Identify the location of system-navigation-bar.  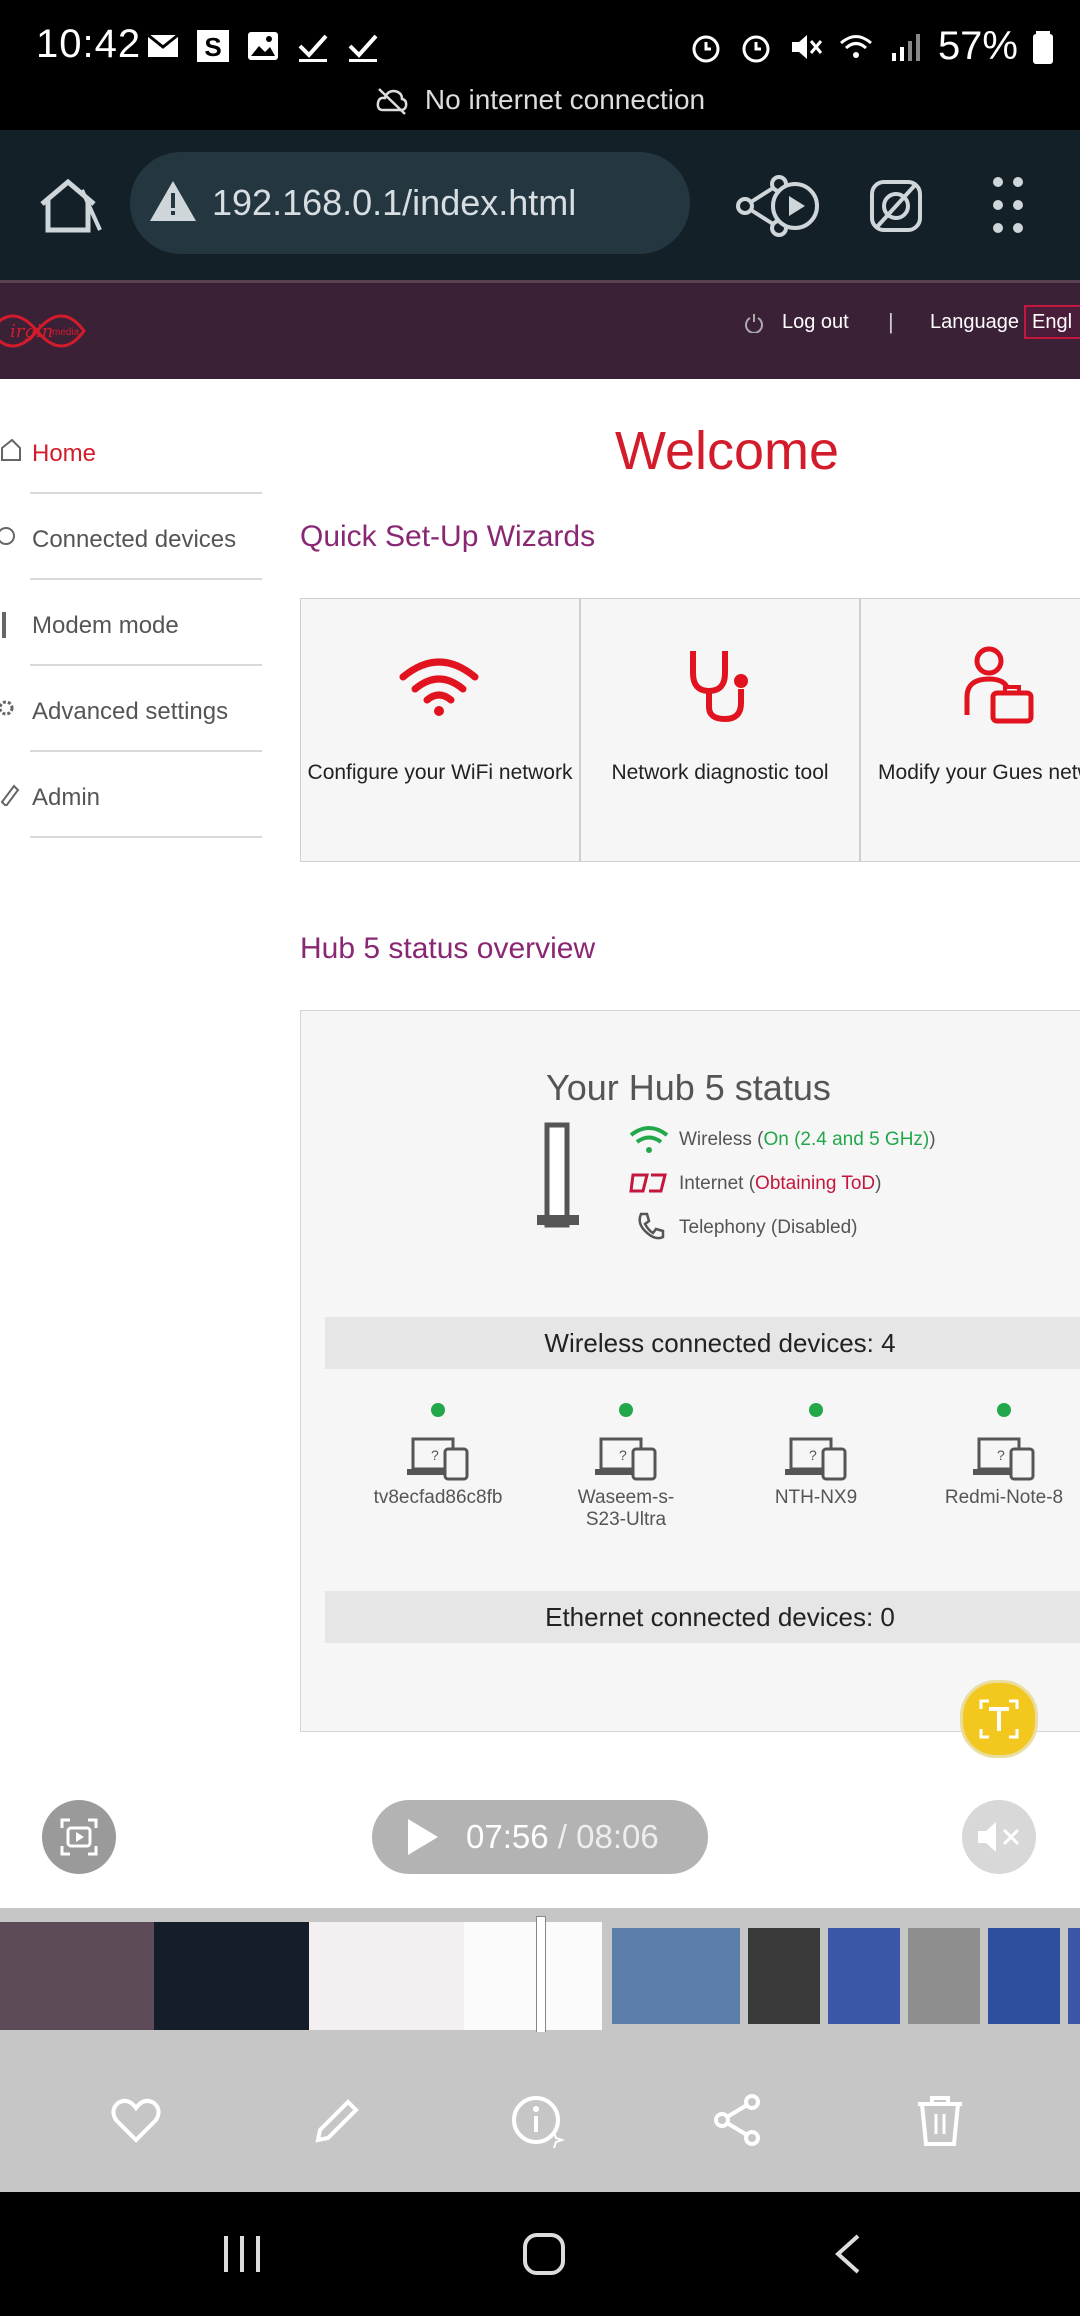
(540, 2254).